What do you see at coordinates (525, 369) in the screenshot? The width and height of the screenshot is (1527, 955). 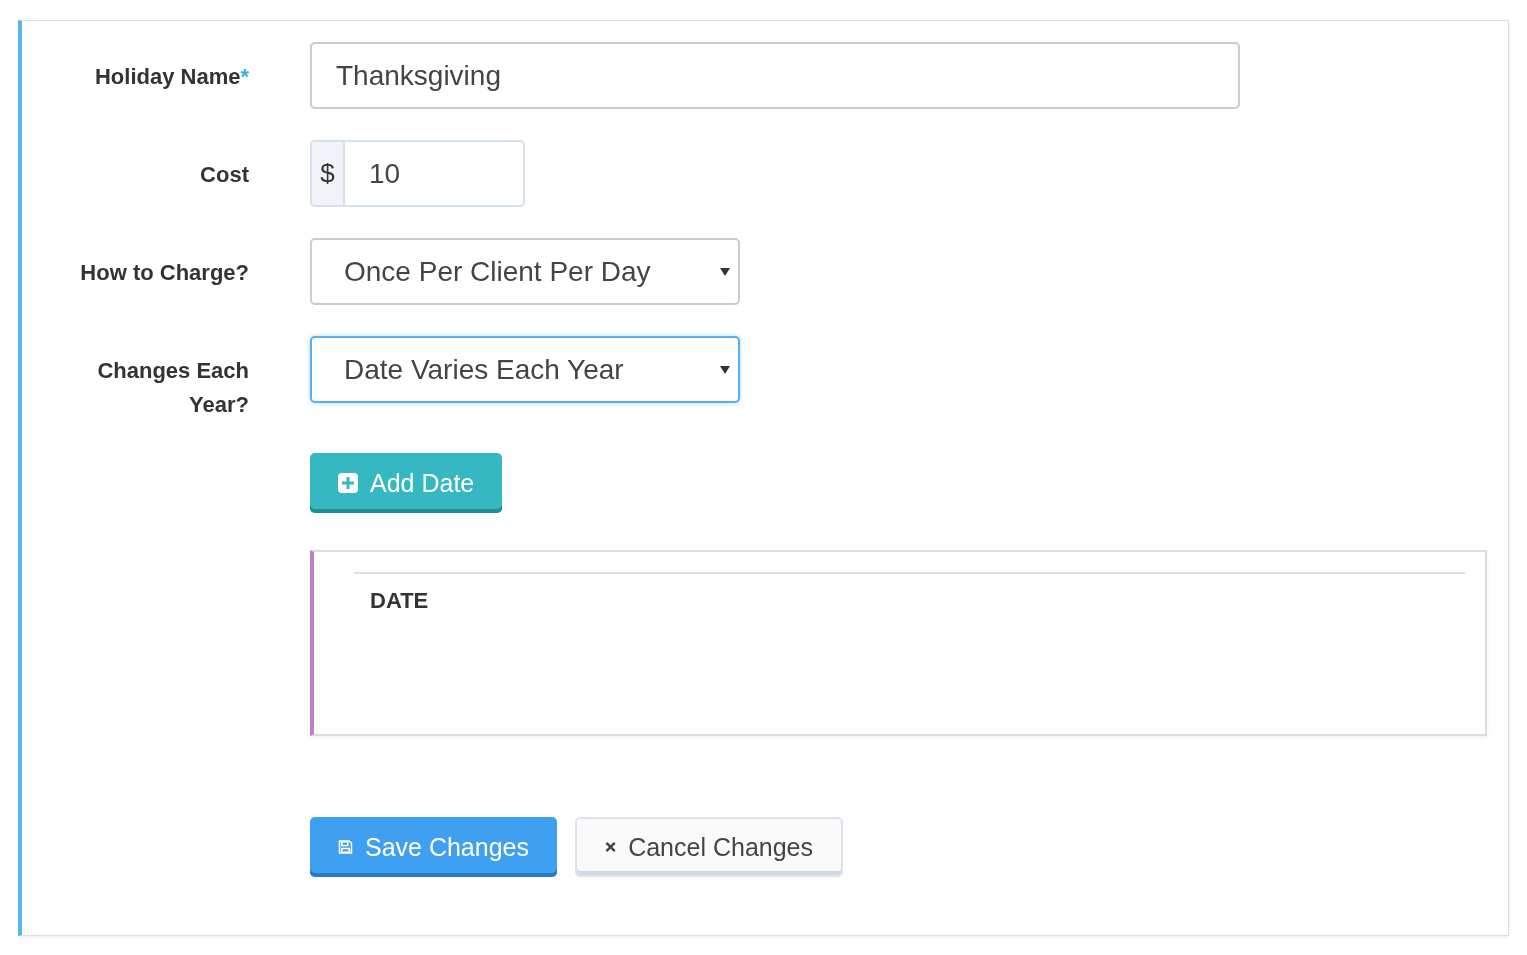 I see `select-field: Date Varies Each Year` at bounding box center [525, 369].